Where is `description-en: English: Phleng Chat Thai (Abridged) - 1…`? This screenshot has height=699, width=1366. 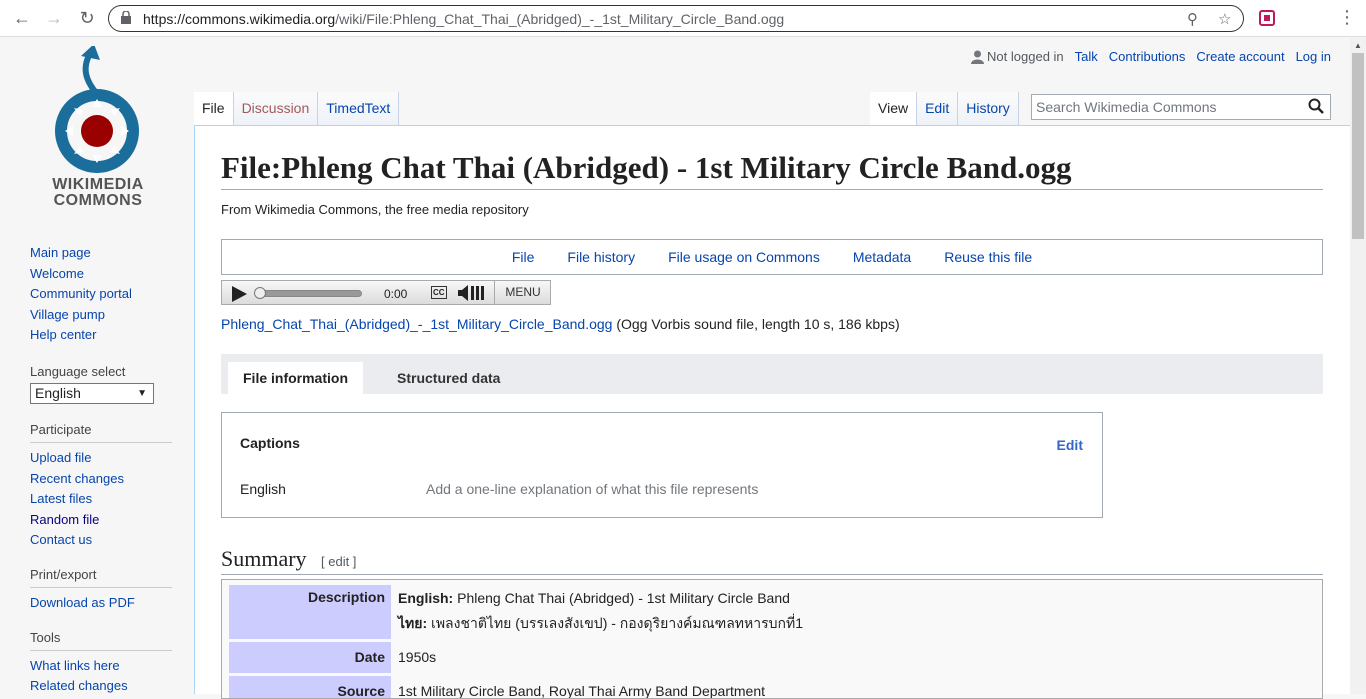 description-en: English: Phleng Chat Thai (Abridged) - 1… is located at coordinates (594, 598).